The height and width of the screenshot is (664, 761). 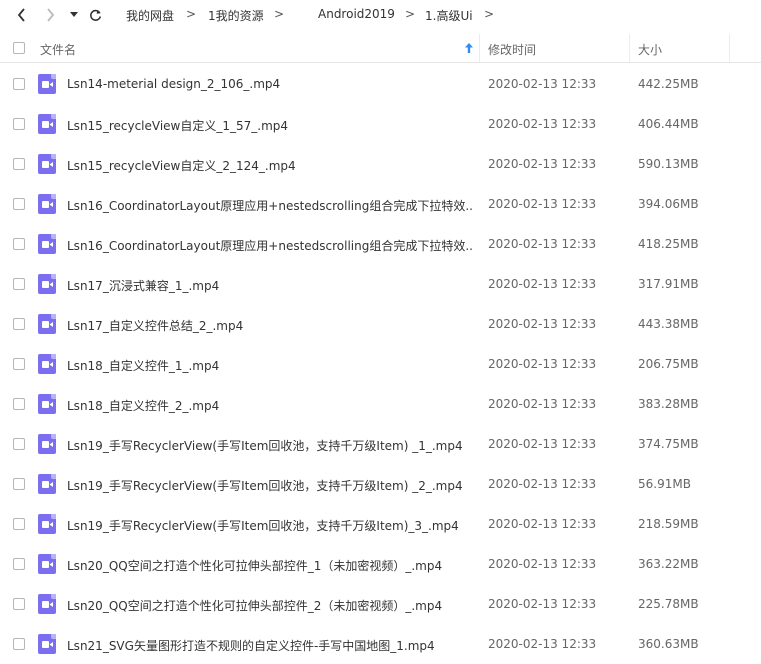 I want to click on chevron-left-icon, so click(x=21, y=15).